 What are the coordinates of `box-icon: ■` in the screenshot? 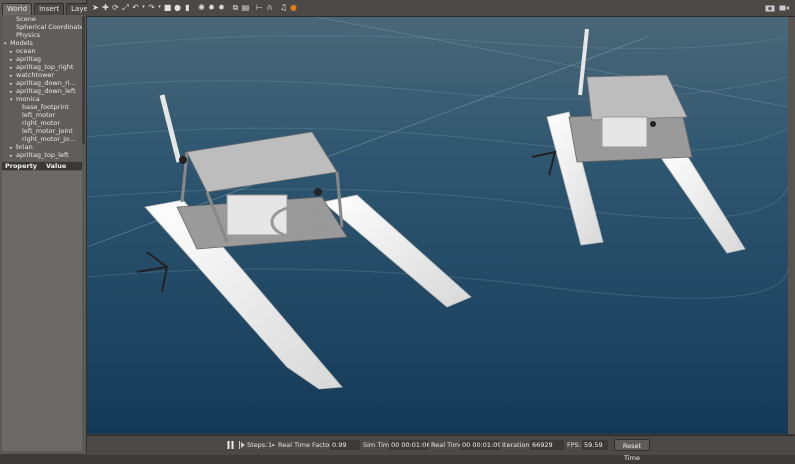 It's located at (167, 7).